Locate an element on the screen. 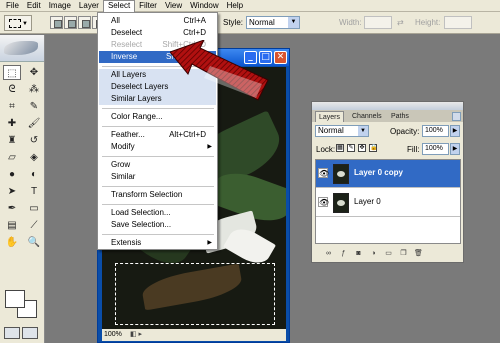  status-nav-icon: ◧ ▸ is located at coordinates (136, 335).